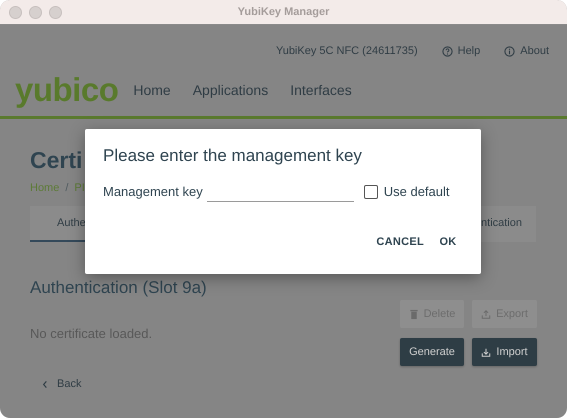  Describe the element at coordinates (230, 90) in the screenshot. I see `nav-link: Applications` at that location.